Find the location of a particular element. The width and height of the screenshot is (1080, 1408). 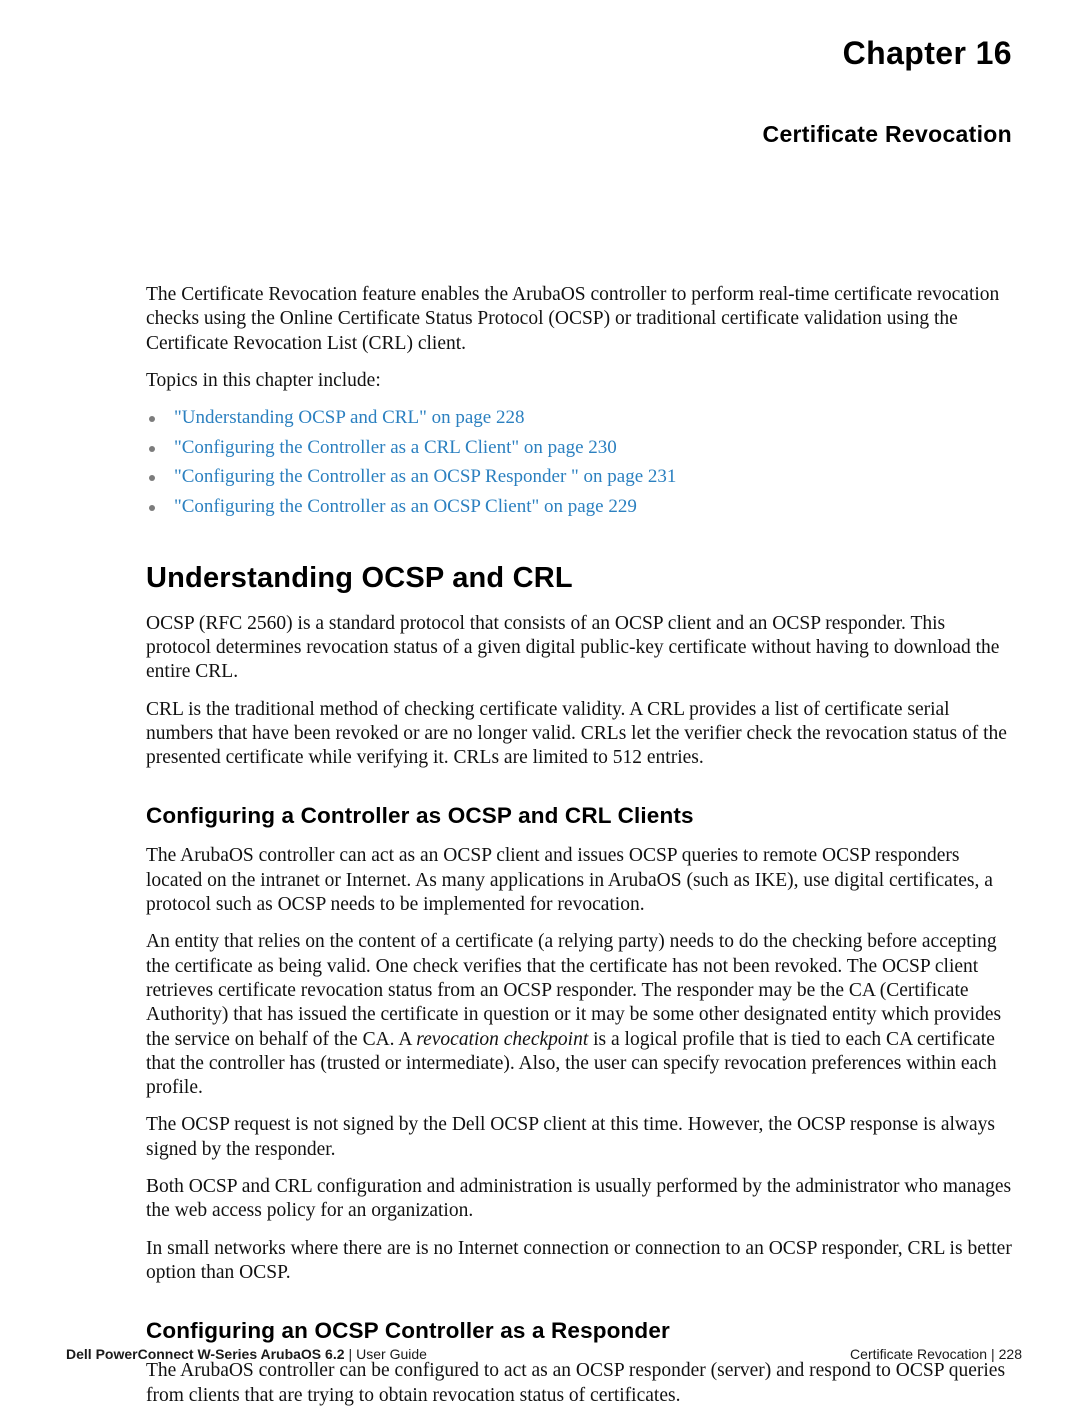

footer-chapter-name: Certificate Revocation is located at coordinates (918, 1354).